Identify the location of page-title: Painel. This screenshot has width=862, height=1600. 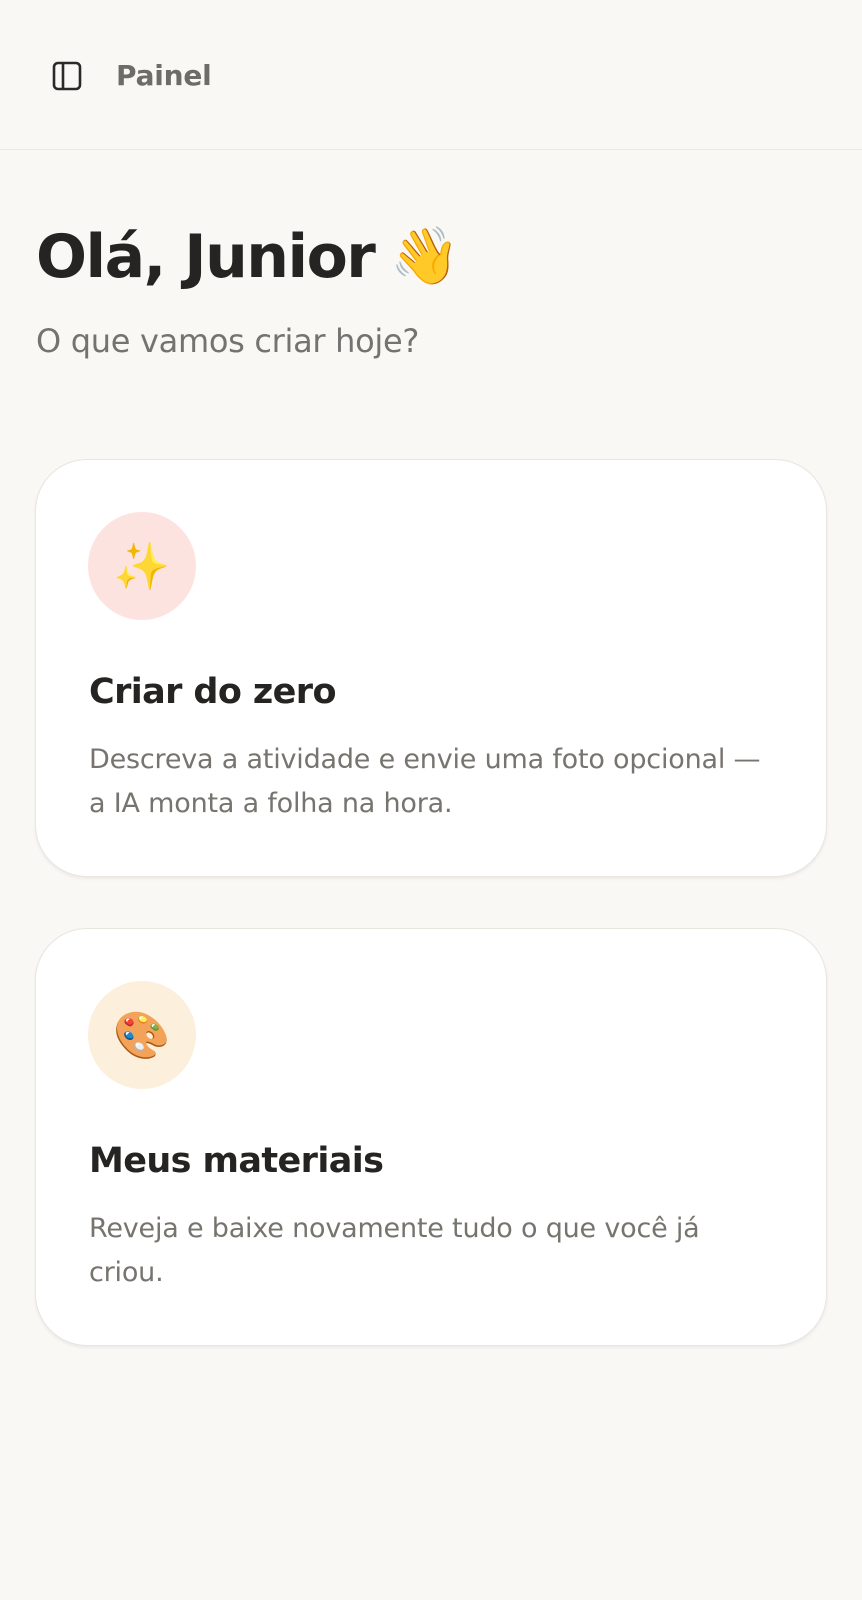
(164, 75).